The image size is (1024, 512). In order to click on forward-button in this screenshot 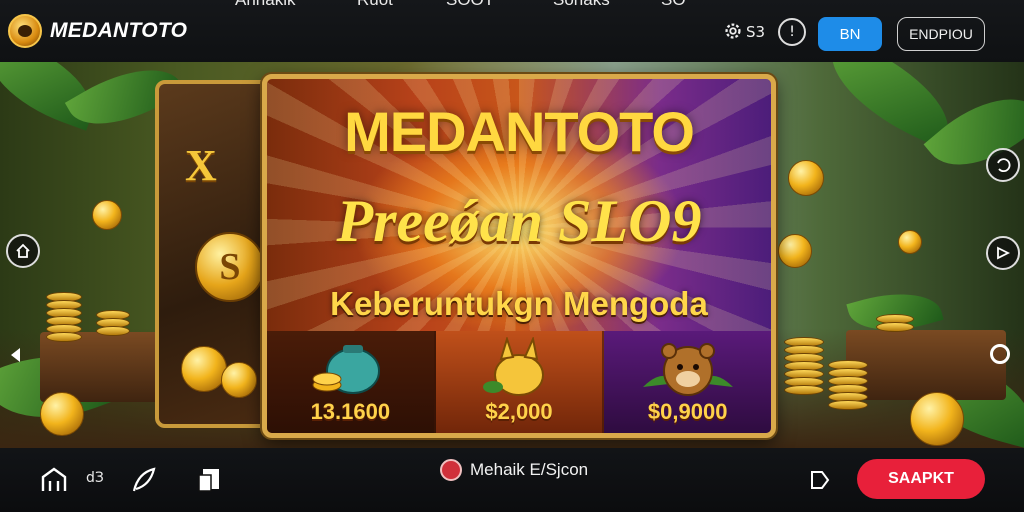, I will do `click(1003, 253)`.